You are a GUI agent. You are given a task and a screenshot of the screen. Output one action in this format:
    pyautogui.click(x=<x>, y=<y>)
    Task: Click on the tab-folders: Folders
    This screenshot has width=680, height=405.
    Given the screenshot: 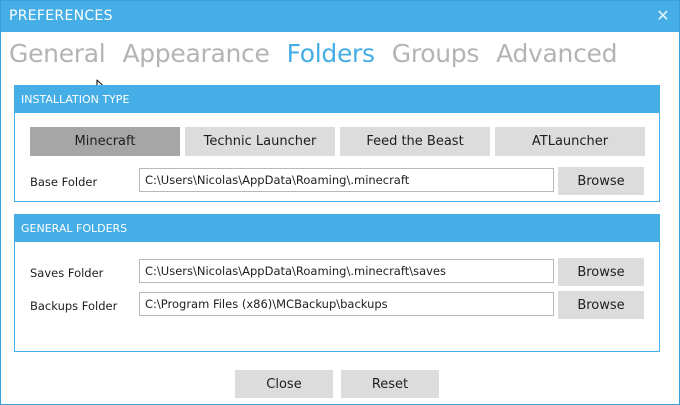 What is the action you would take?
    pyautogui.click(x=331, y=55)
    